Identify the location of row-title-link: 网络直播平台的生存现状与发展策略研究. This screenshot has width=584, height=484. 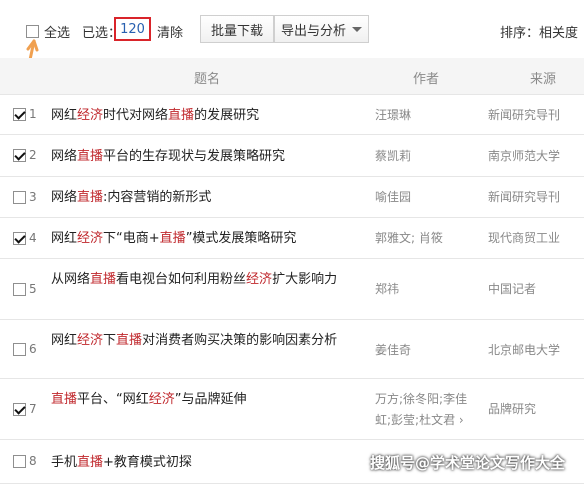
(206, 156).